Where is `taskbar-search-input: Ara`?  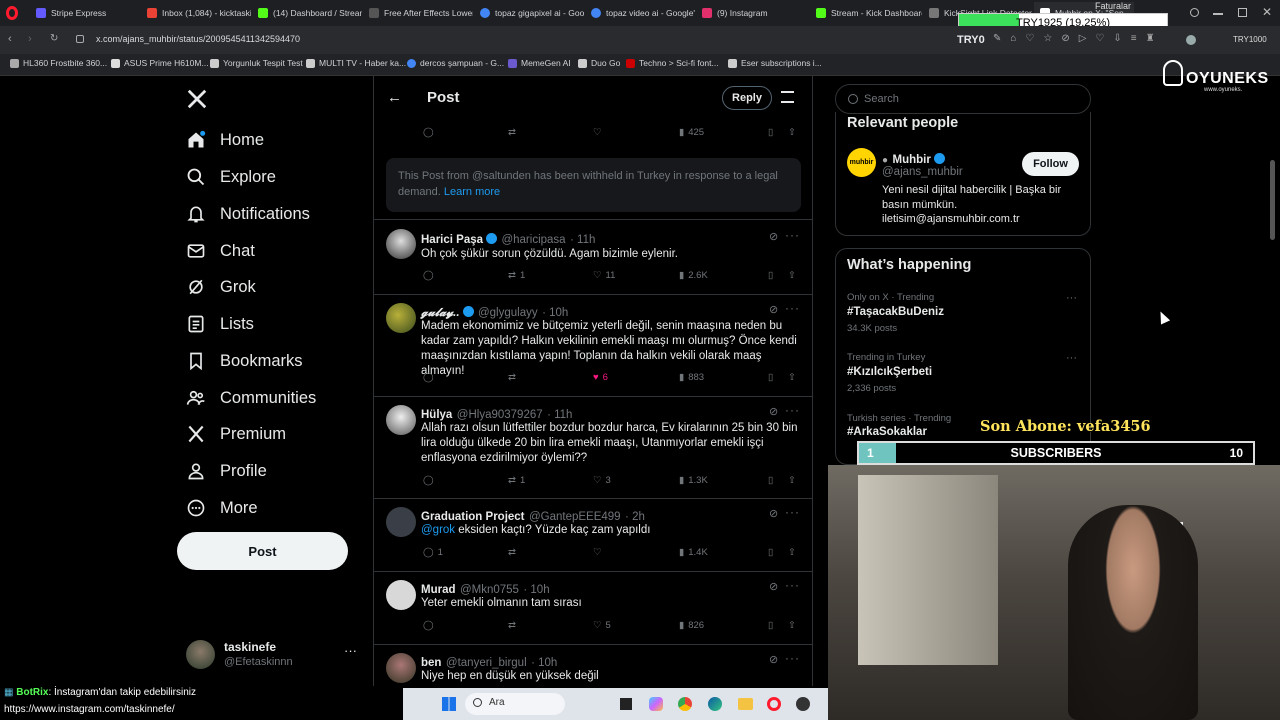 taskbar-search-input: Ara is located at coordinates (515, 704).